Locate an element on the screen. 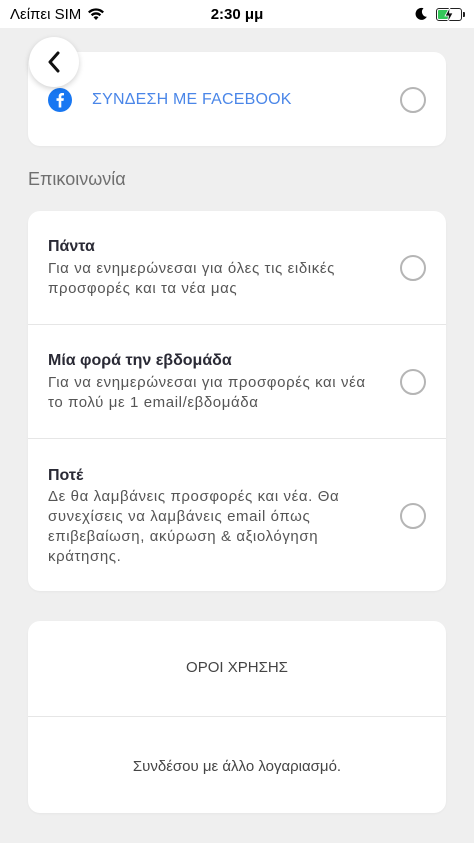 The image size is (474, 843). battery-charging-icon is located at coordinates (450, 14).